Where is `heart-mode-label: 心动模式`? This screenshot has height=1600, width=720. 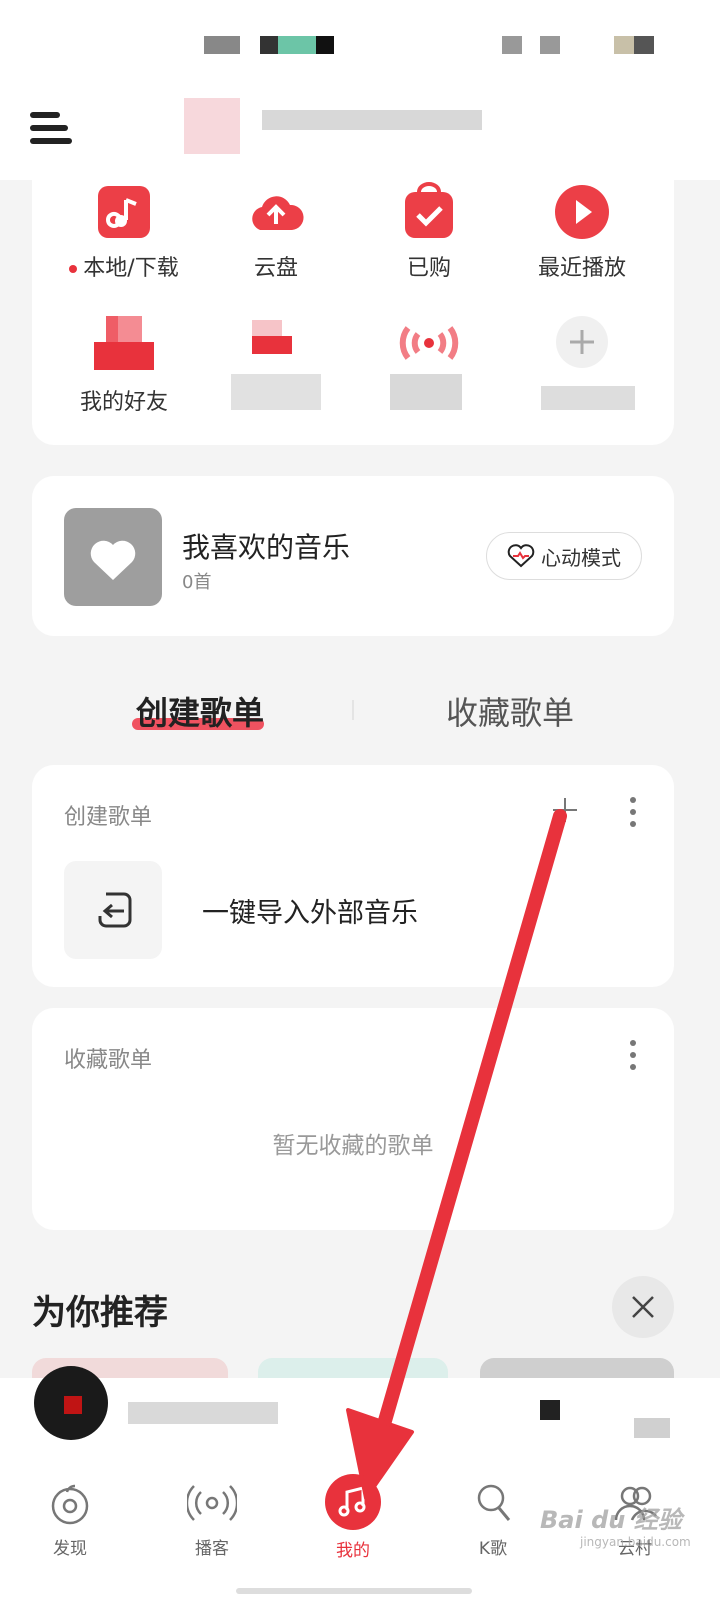
heart-mode-label: 心动模式 is located at coordinates (581, 557).